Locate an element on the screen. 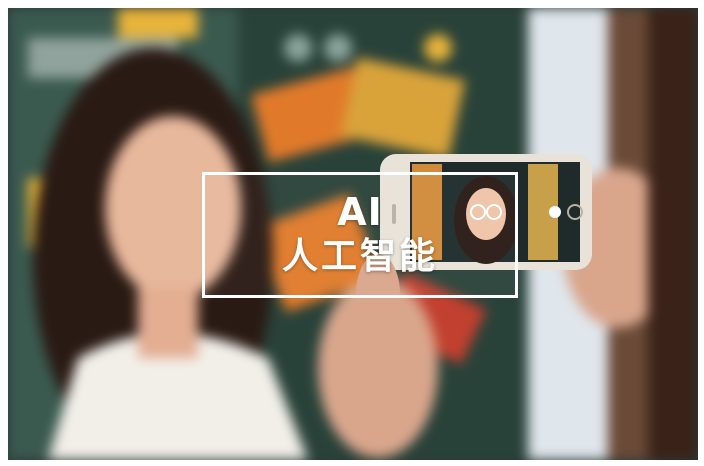 This screenshot has width=704, height=466. overlay-title-ai: AI is located at coordinates (360, 212).